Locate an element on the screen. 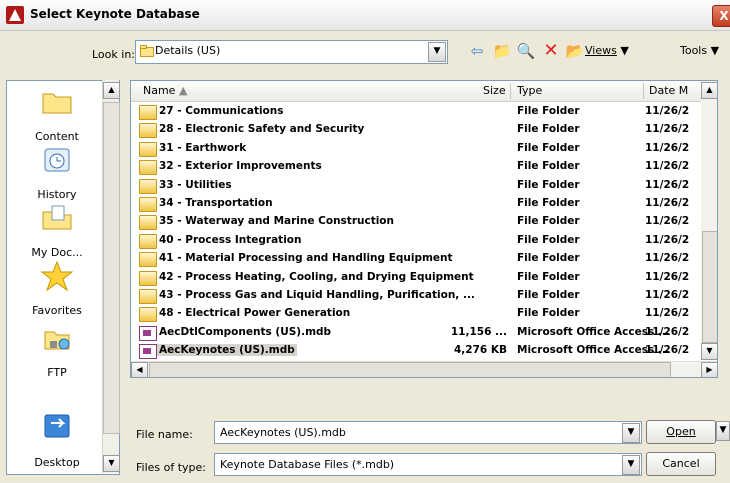 The image size is (730, 483). place-history: History is located at coordinates (57, 172).